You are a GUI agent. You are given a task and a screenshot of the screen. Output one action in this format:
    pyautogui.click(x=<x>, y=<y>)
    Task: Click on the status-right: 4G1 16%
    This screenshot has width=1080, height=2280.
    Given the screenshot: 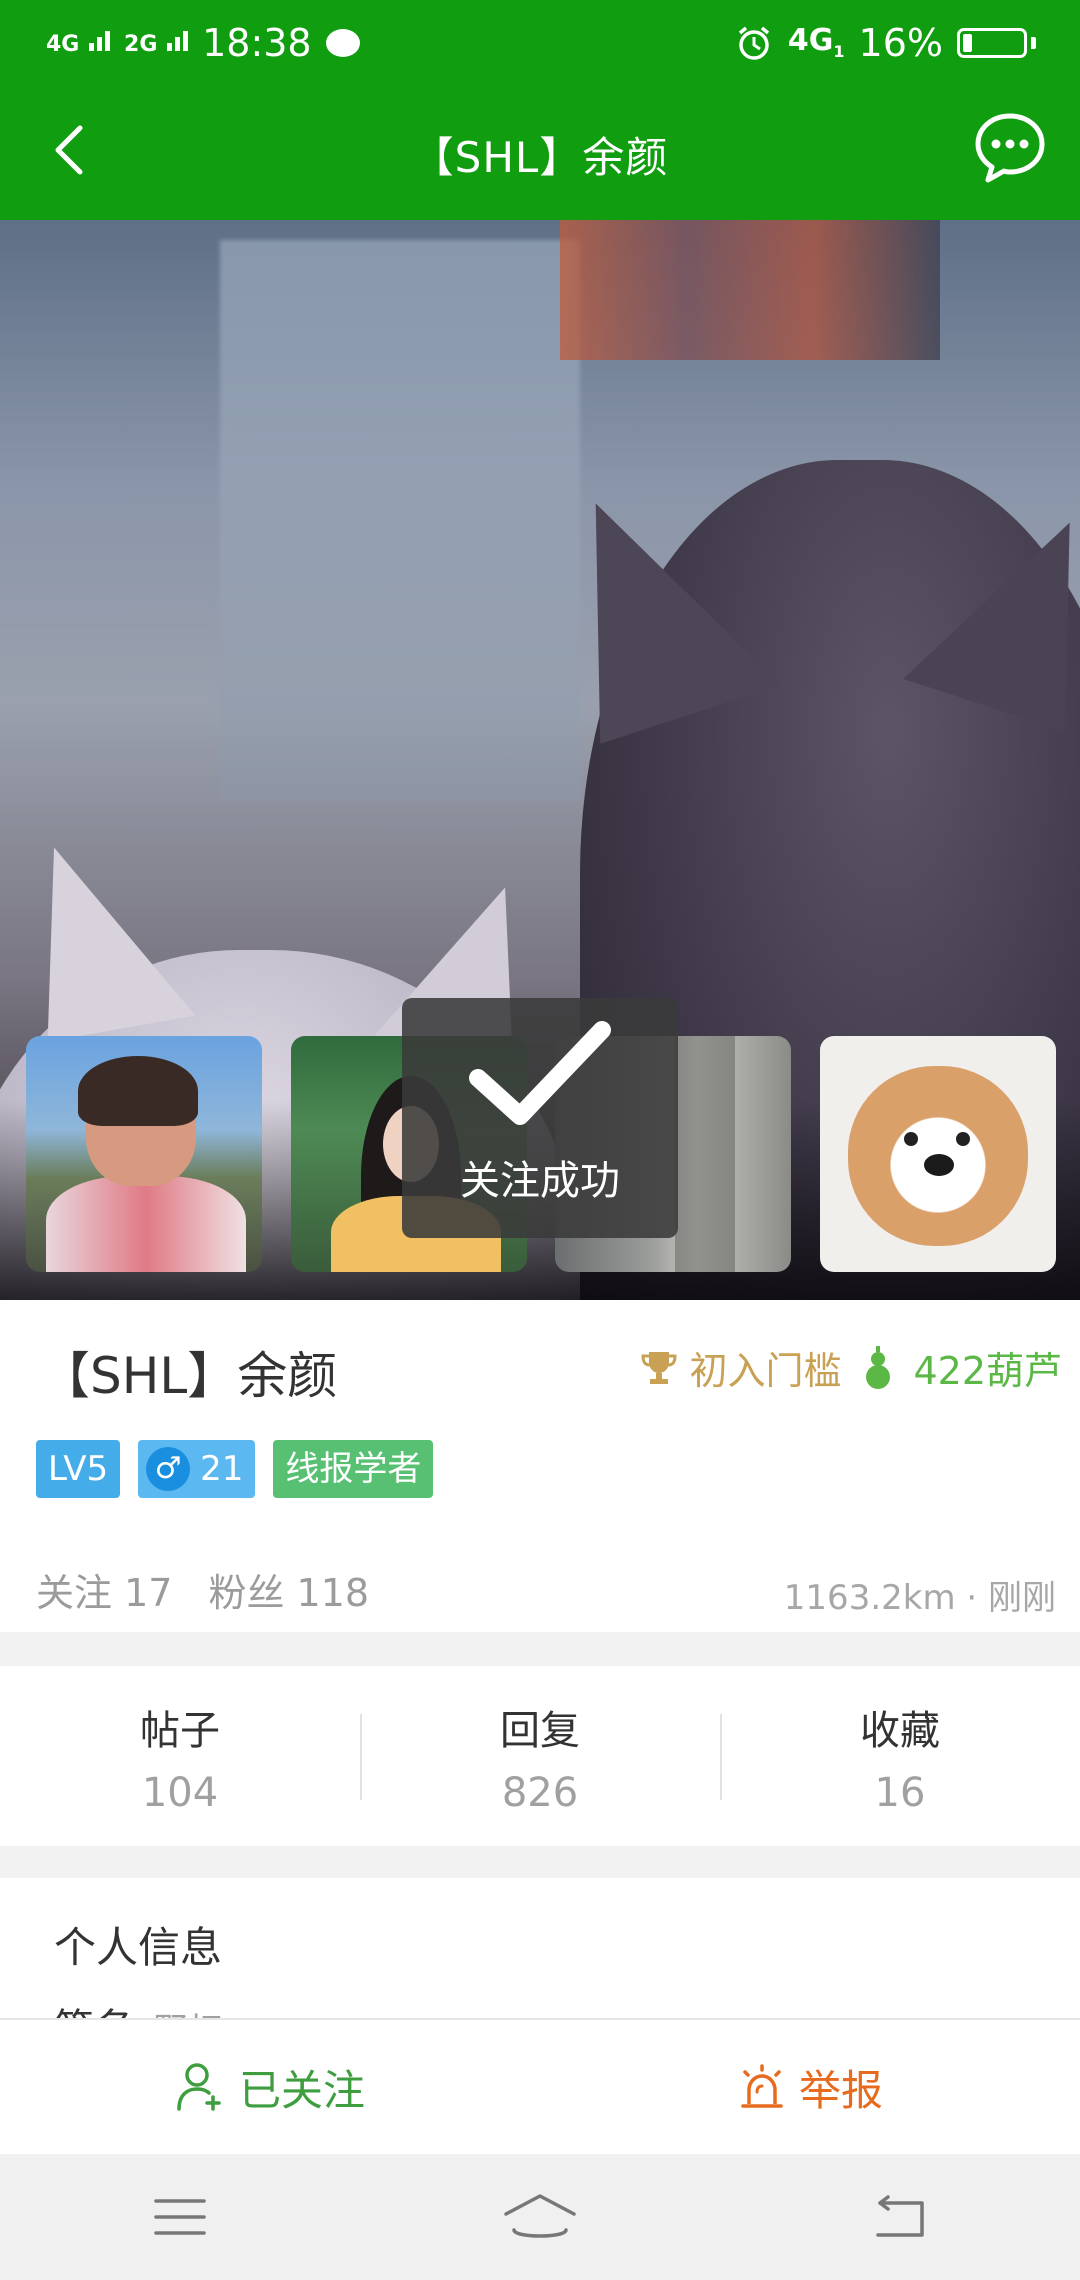 What is the action you would take?
    pyautogui.click(x=885, y=43)
    